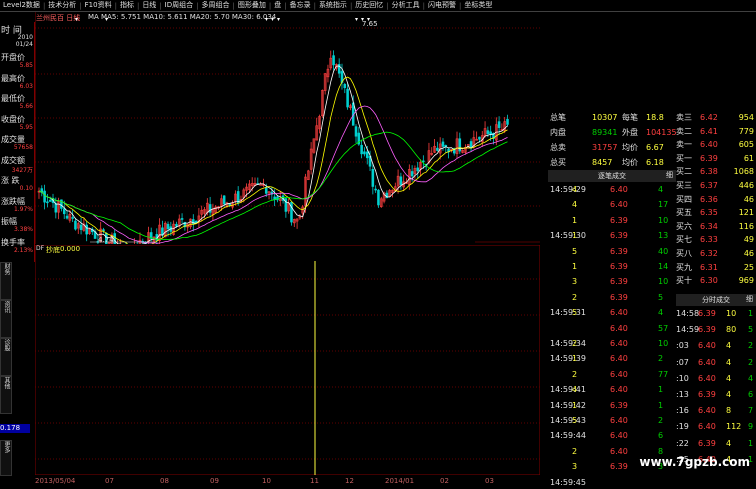 The width and height of the screenshot is (756, 489). I want to click on side-tab-analysis: 诊股, so click(6, 357).